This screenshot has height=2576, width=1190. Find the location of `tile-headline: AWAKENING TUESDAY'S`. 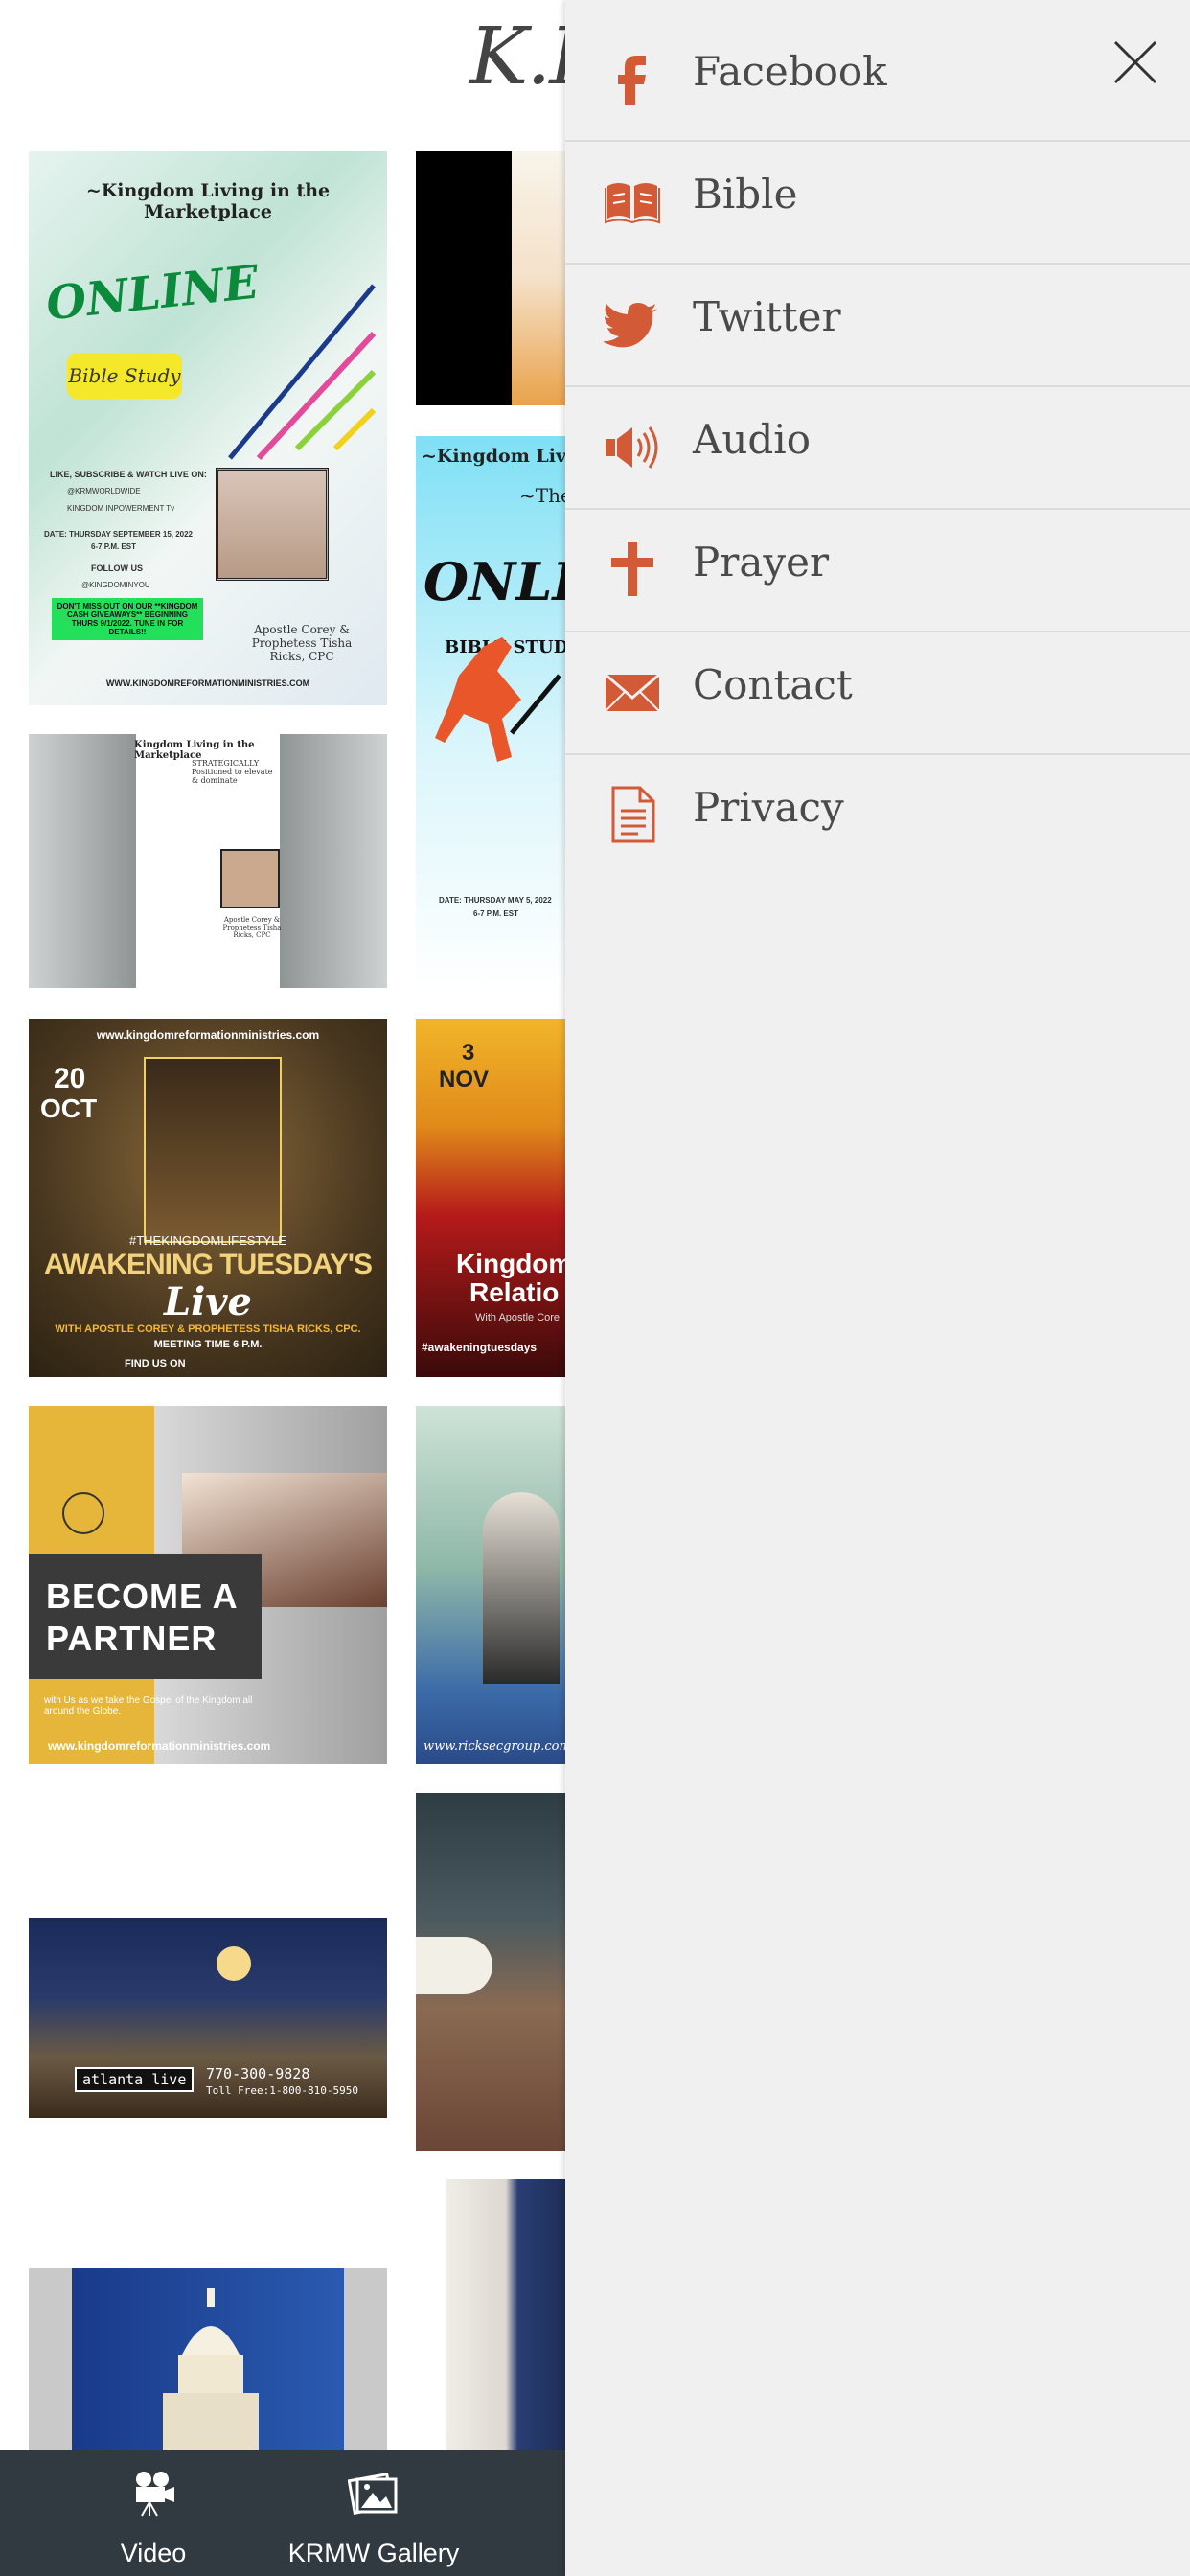

tile-headline: AWAKENING TUESDAY'S is located at coordinates (208, 1264).